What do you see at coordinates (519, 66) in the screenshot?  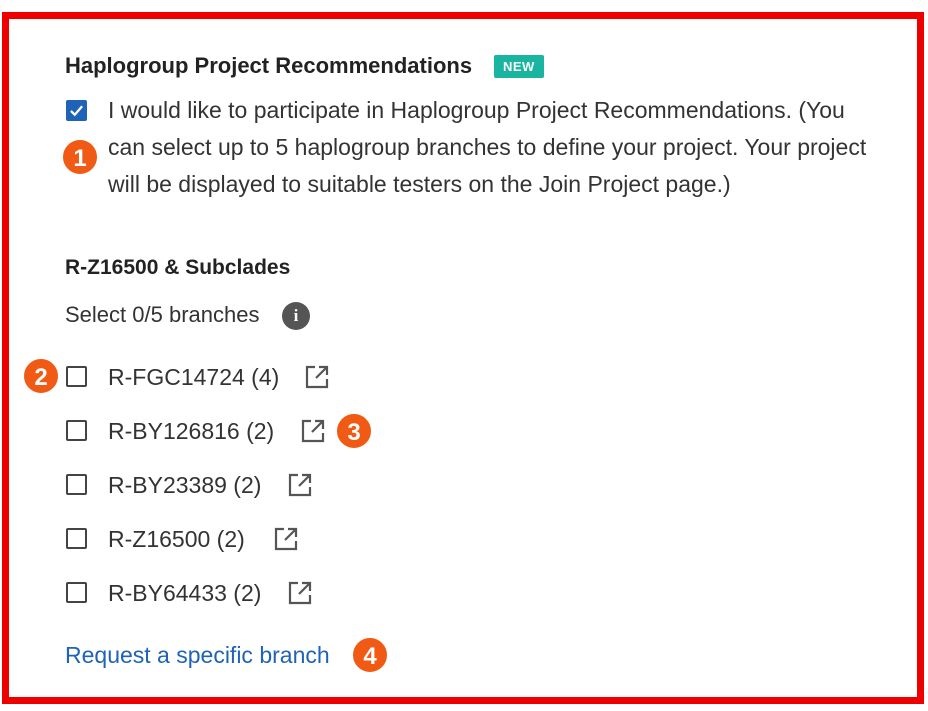 I see `new-badge: NEW` at bounding box center [519, 66].